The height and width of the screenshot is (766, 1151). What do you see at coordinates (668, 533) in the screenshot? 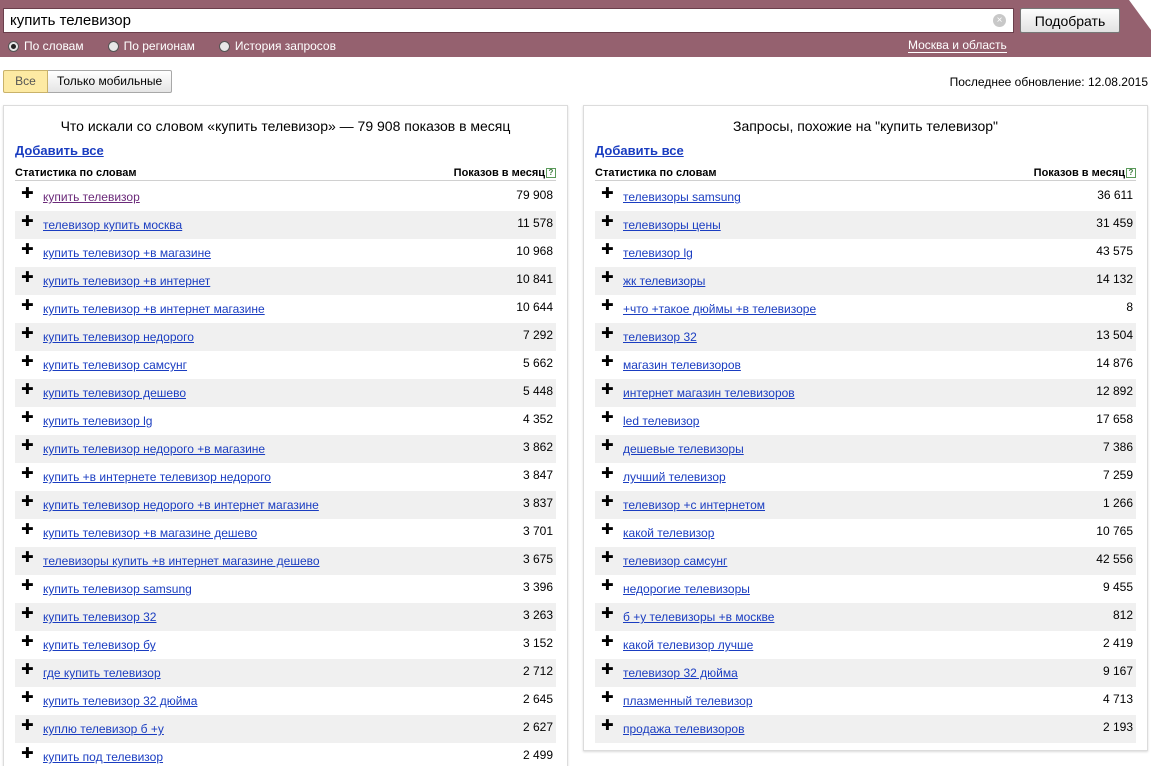
I see `phrase-link: какой телевизор` at bounding box center [668, 533].